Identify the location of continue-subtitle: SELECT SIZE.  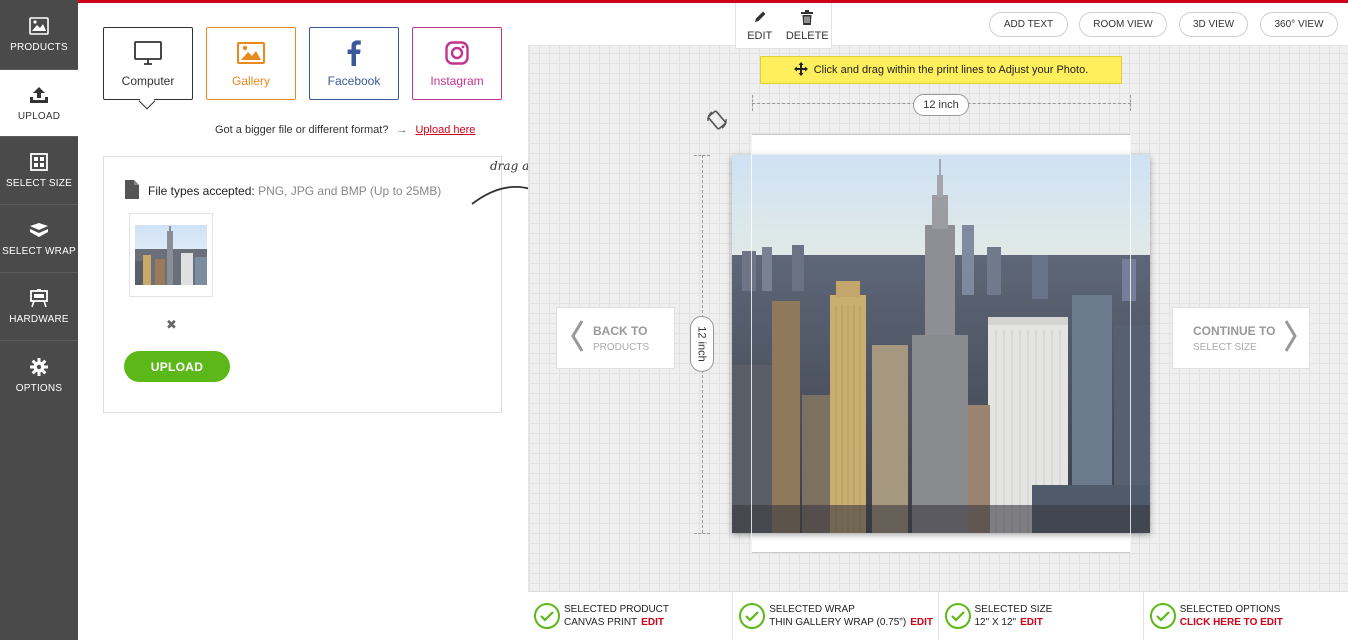
(1225, 347).